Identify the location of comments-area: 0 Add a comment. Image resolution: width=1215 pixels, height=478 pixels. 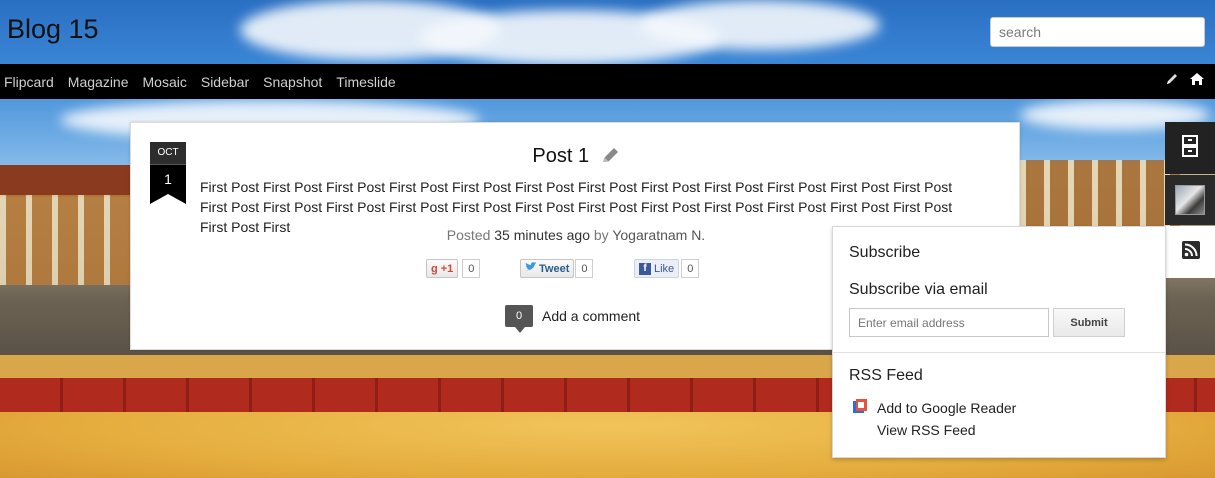
(572, 319).